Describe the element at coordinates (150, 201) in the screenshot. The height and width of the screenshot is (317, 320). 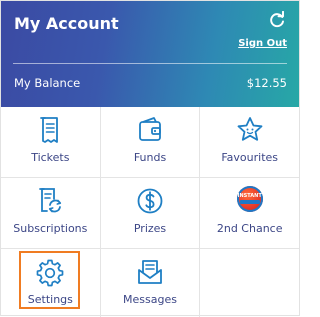
I see `dollar-icon` at that location.